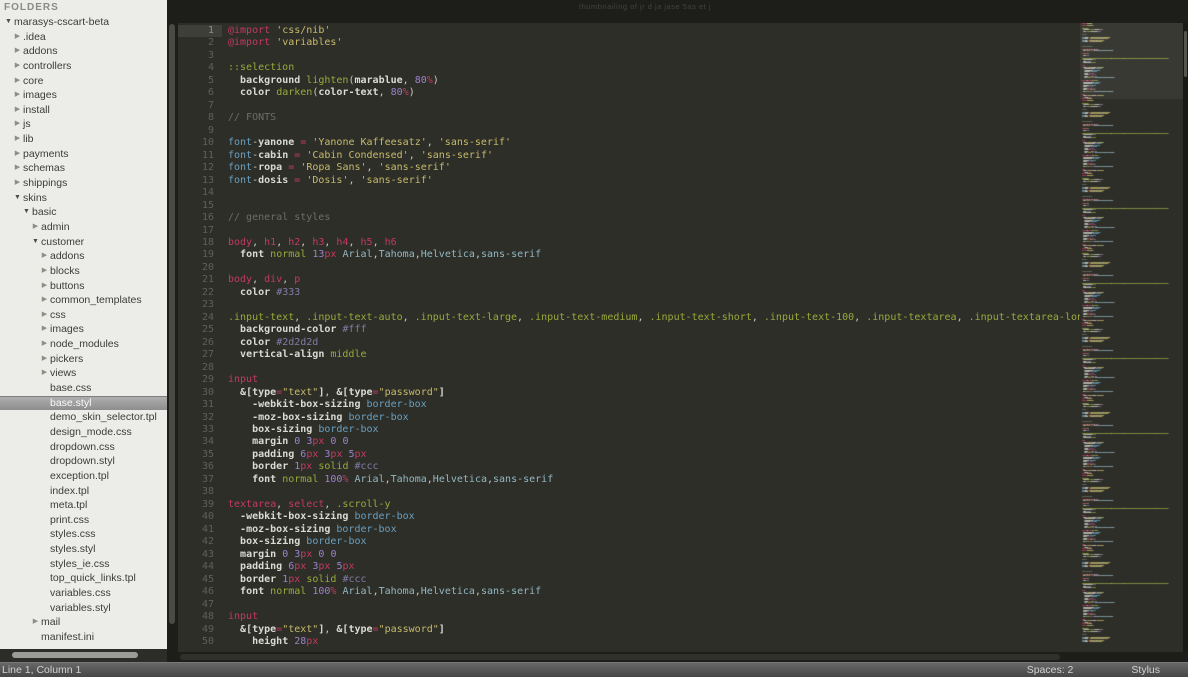 This screenshot has height=677, width=1188. What do you see at coordinates (200, 530) in the screenshot?
I see `line-number: 41` at bounding box center [200, 530].